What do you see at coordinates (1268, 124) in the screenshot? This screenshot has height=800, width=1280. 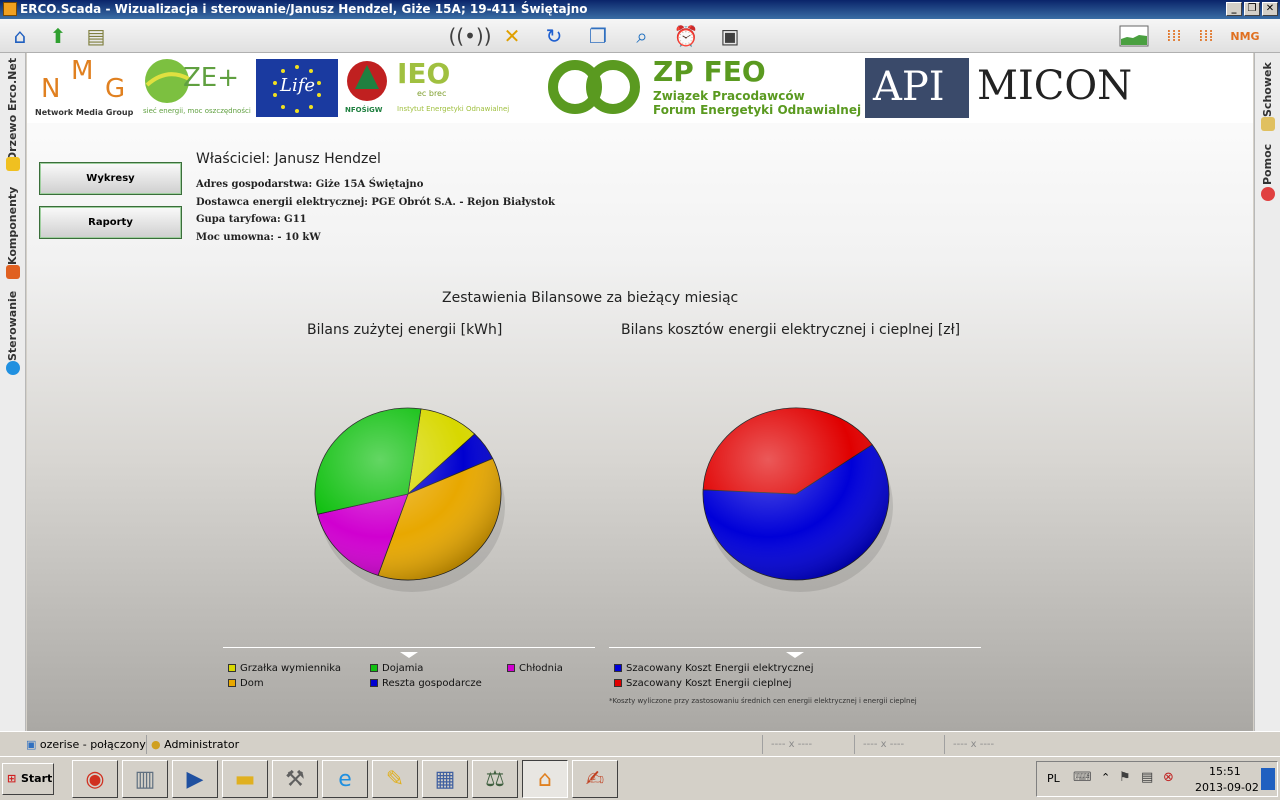 I see `clipboard-icon` at bounding box center [1268, 124].